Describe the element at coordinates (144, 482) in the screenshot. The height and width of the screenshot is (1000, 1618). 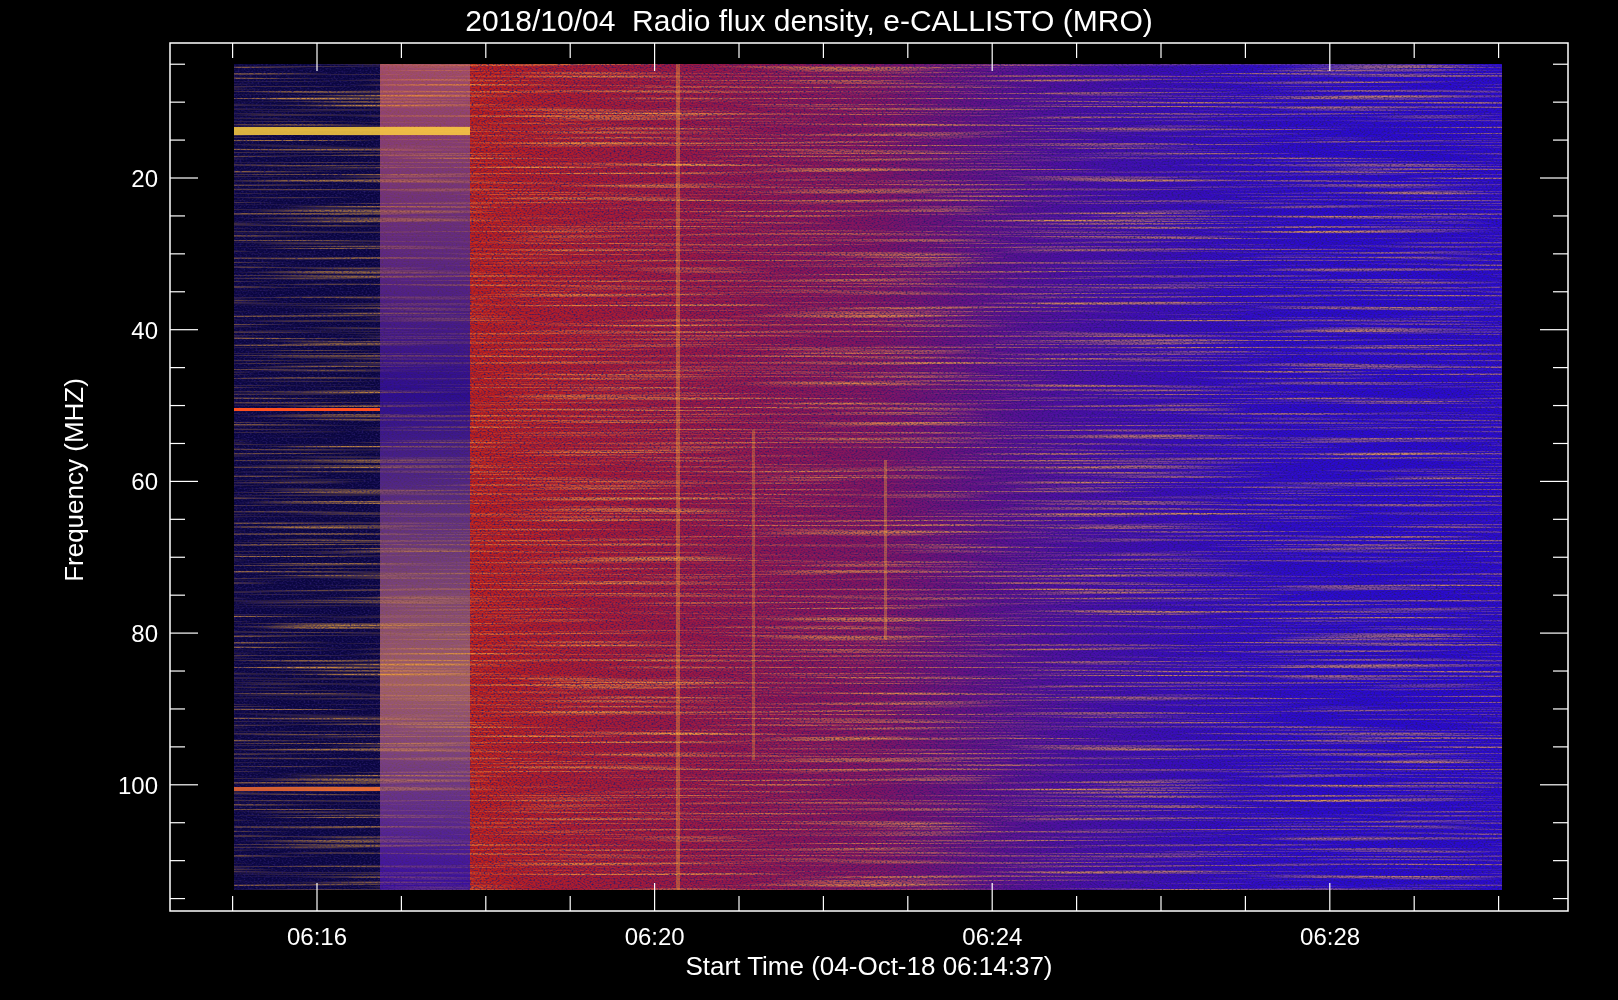
I see `axis-tick-label: 60` at that location.